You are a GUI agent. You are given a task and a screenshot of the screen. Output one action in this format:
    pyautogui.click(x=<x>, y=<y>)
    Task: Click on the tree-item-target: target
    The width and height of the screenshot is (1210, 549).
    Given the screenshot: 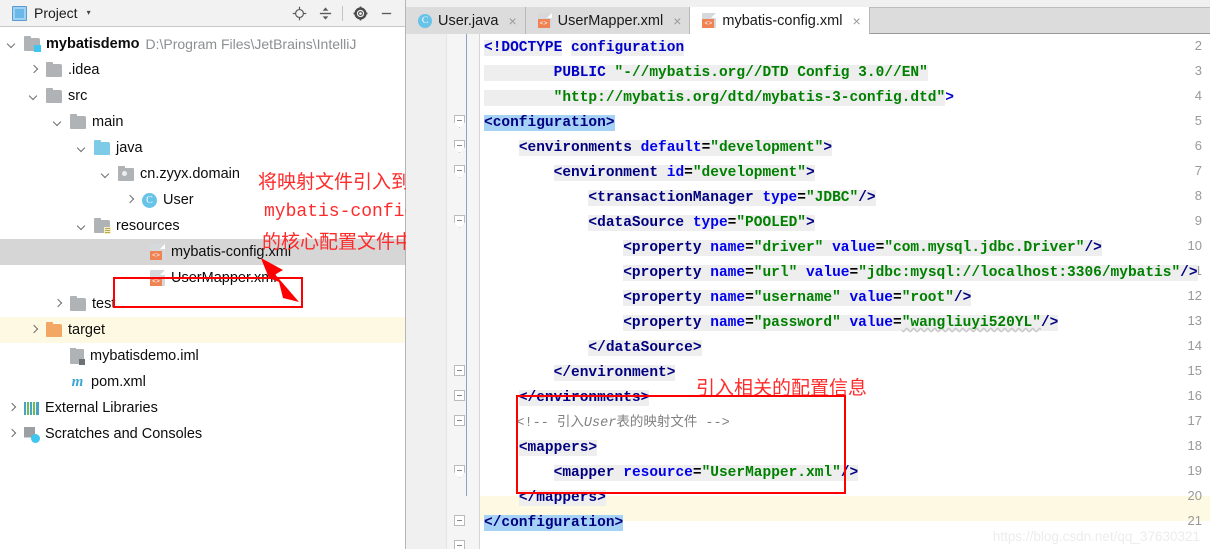 What is the action you would take?
    pyautogui.click(x=202, y=330)
    